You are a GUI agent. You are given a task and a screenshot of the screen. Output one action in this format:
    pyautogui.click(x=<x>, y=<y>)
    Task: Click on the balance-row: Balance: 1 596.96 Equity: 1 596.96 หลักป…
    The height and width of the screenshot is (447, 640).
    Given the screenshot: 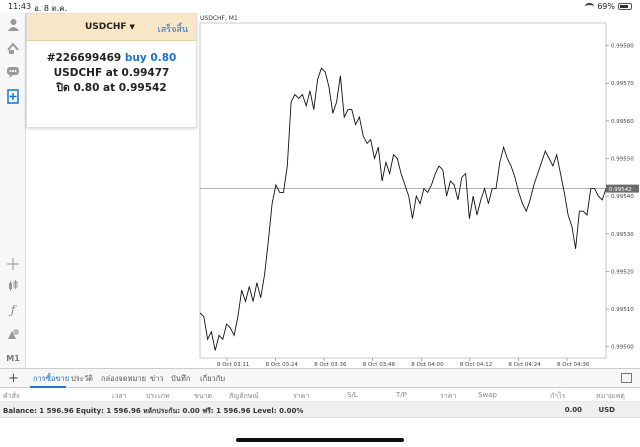 What is the action you would take?
    pyautogui.click(x=320, y=410)
    